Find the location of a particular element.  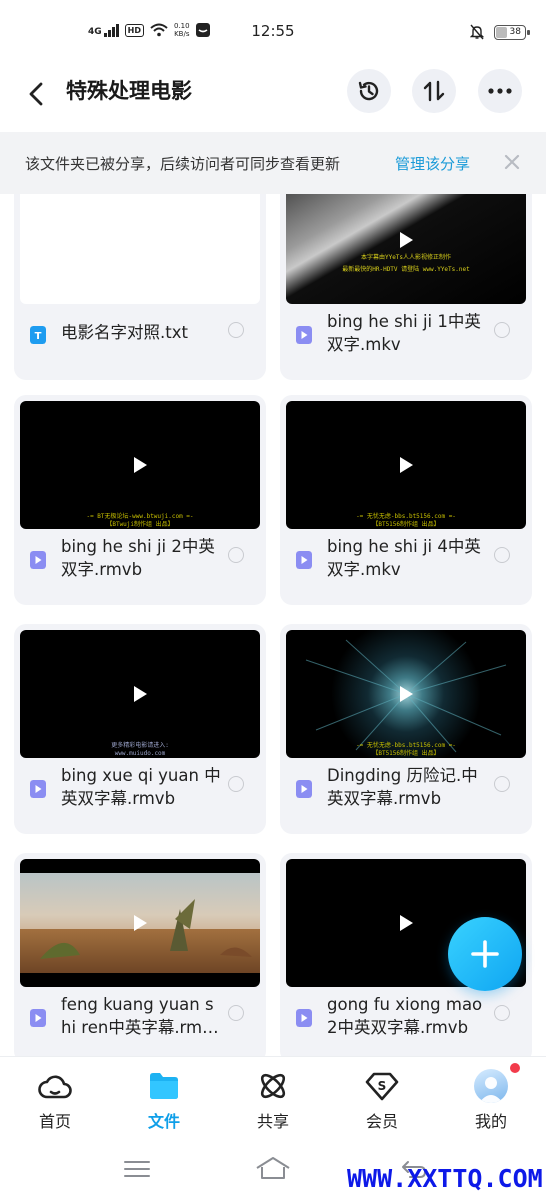

share-banner: 该文件夹已被分享，后续访问者可同步查看更新 管理该分享 is located at coordinates (273, 163).